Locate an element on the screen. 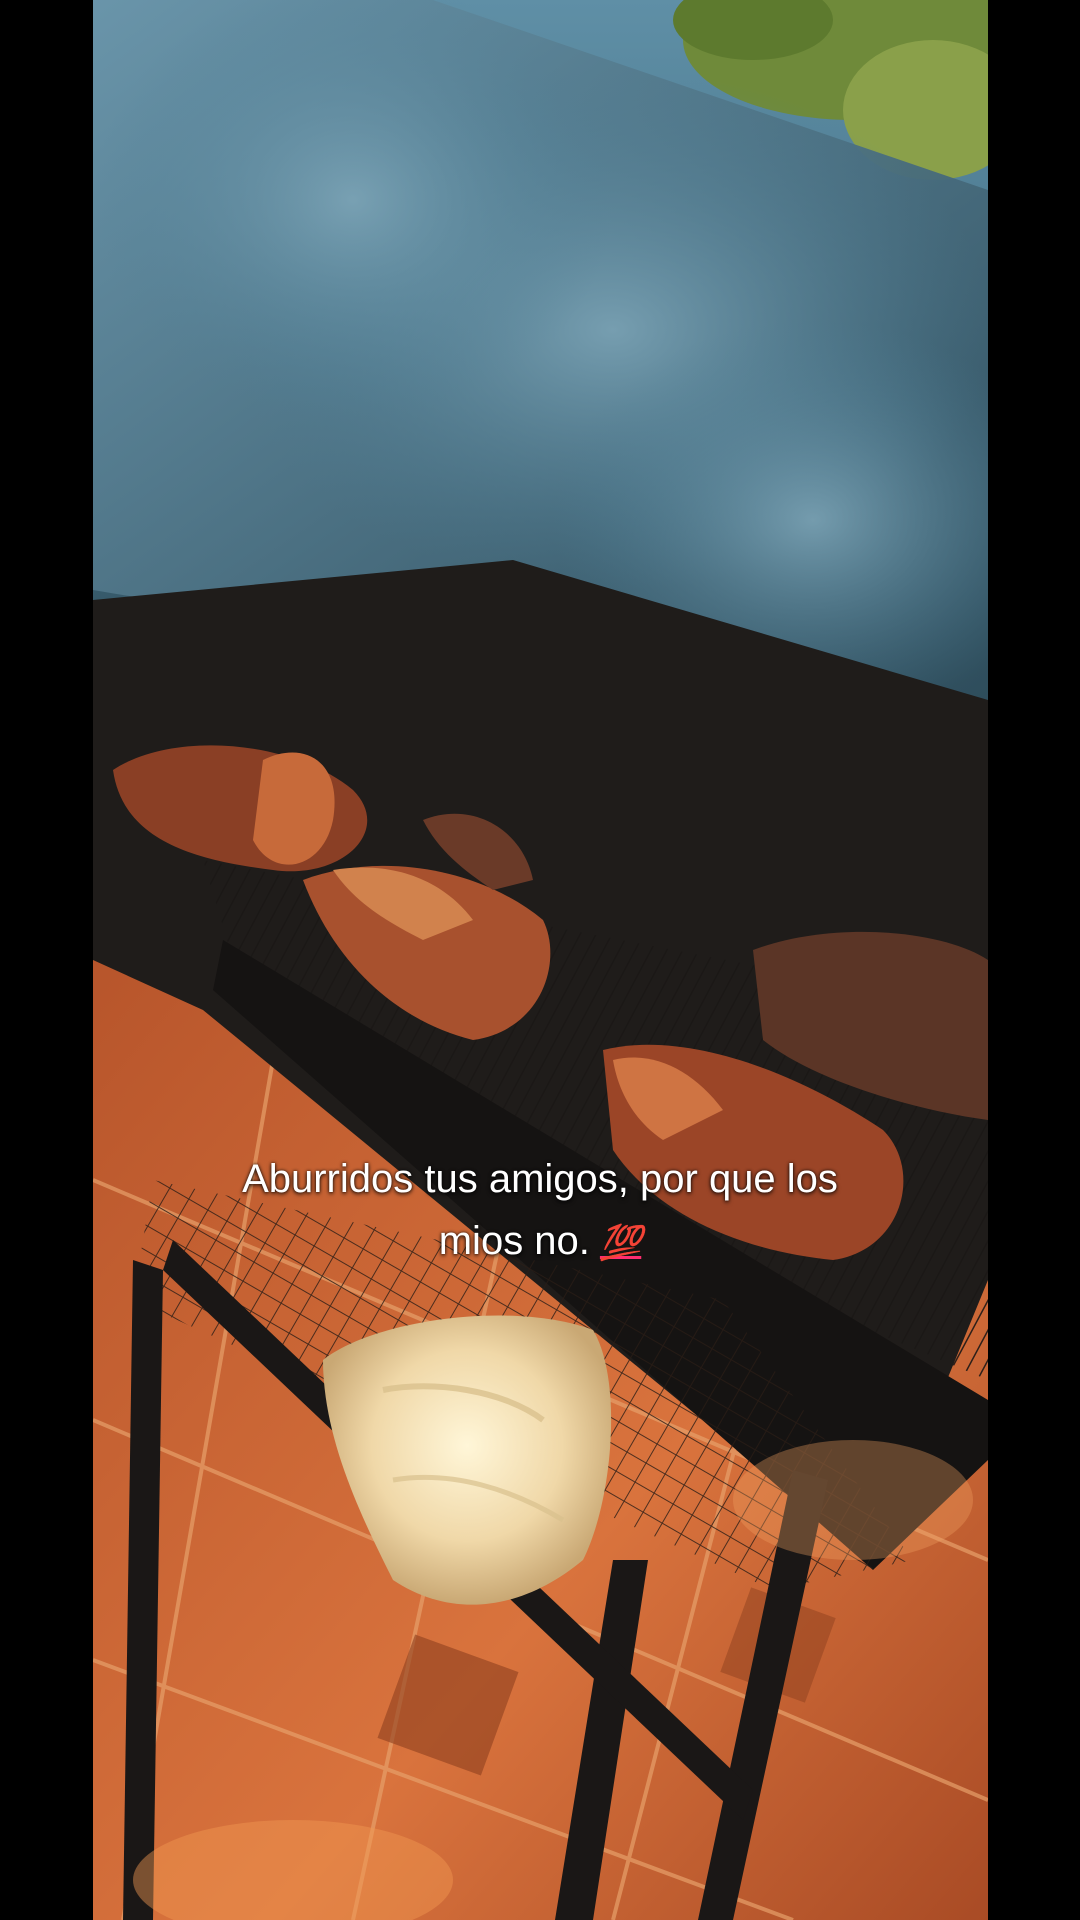 The width and height of the screenshot is (1080, 1920). caption-line-2: mios no. 💯 is located at coordinates (540, 1242).